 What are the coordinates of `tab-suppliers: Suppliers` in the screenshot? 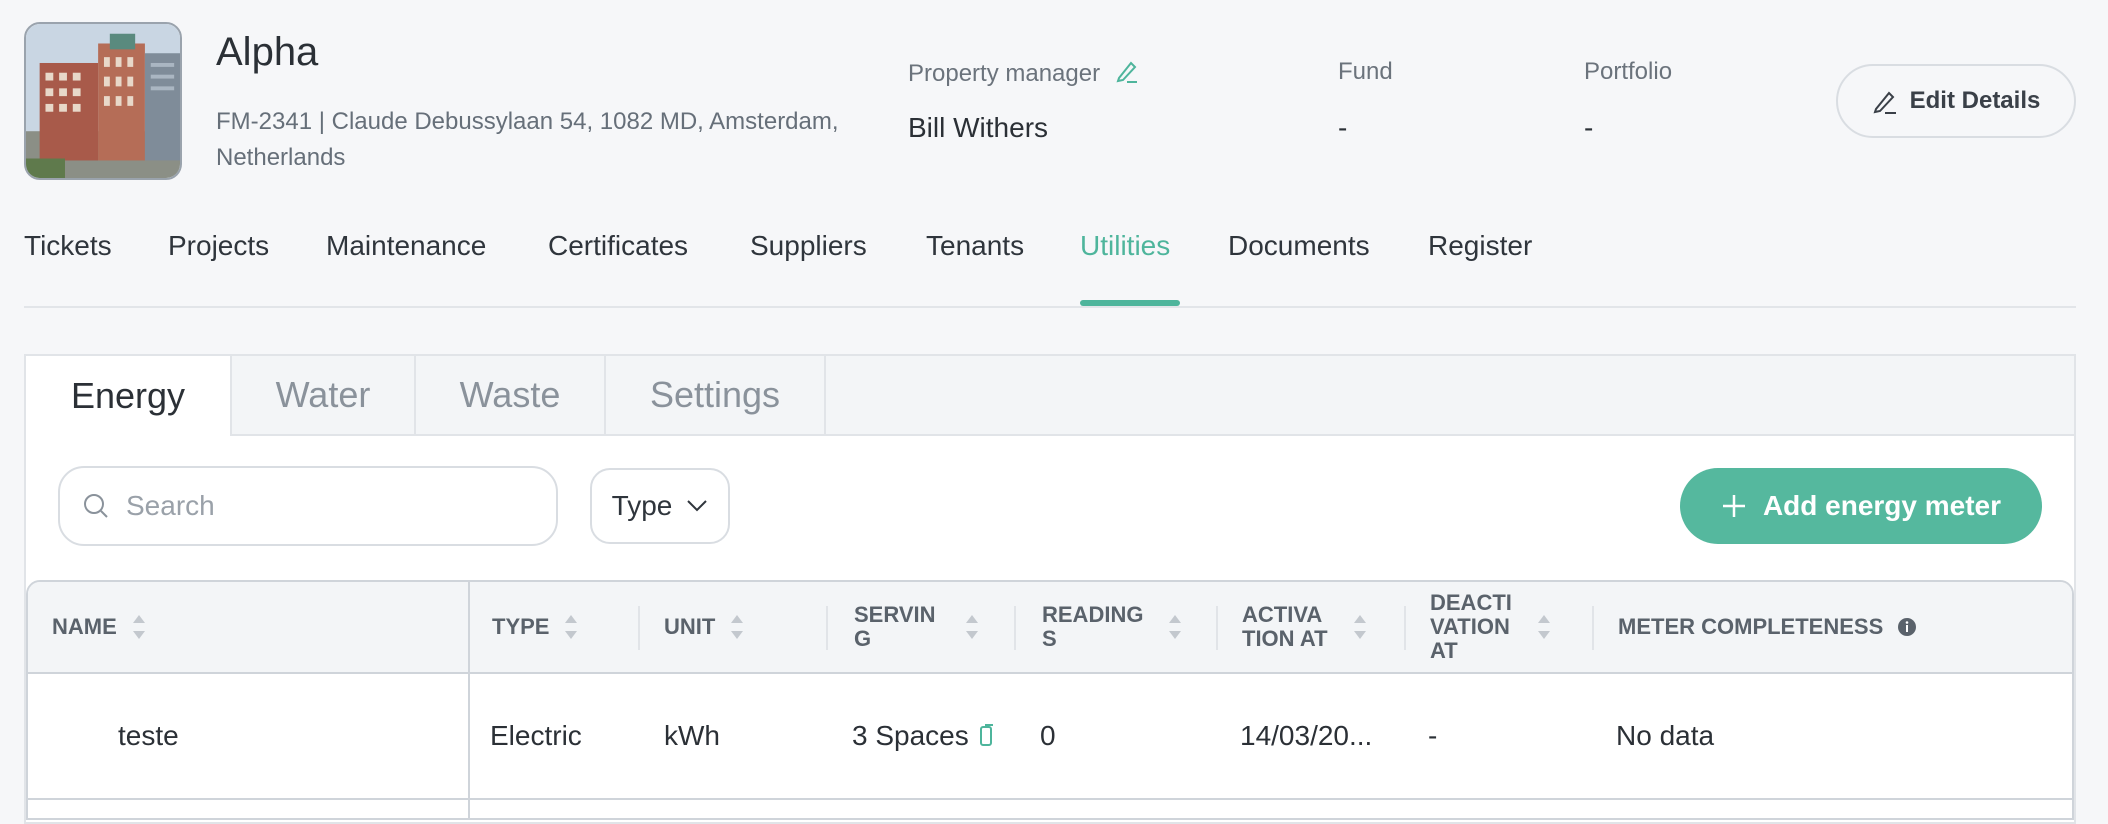 It's located at (808, 246).